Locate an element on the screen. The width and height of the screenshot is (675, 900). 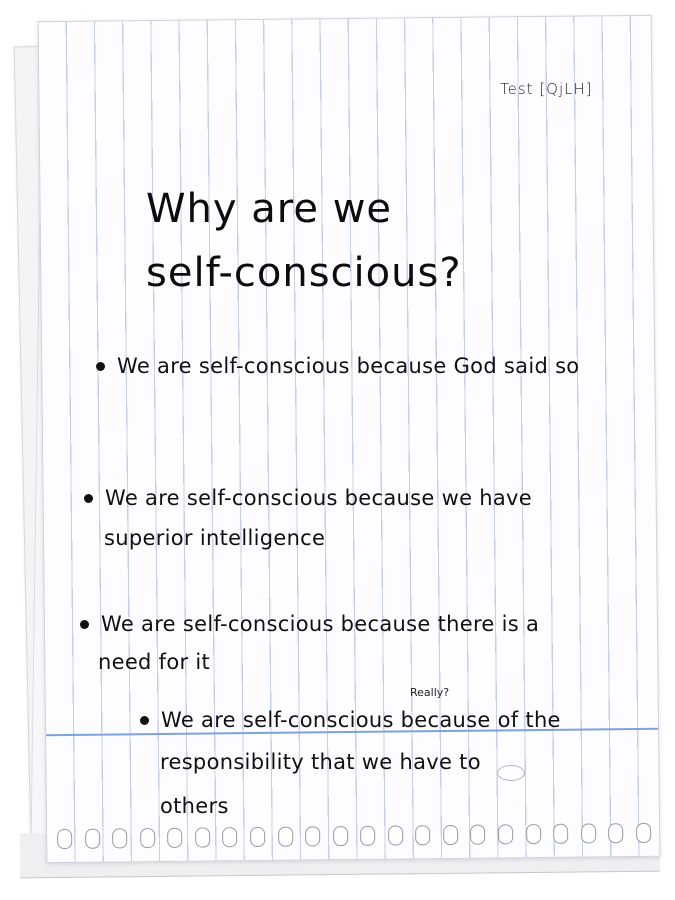
paper-smudge is located at coordinates (511, 773).